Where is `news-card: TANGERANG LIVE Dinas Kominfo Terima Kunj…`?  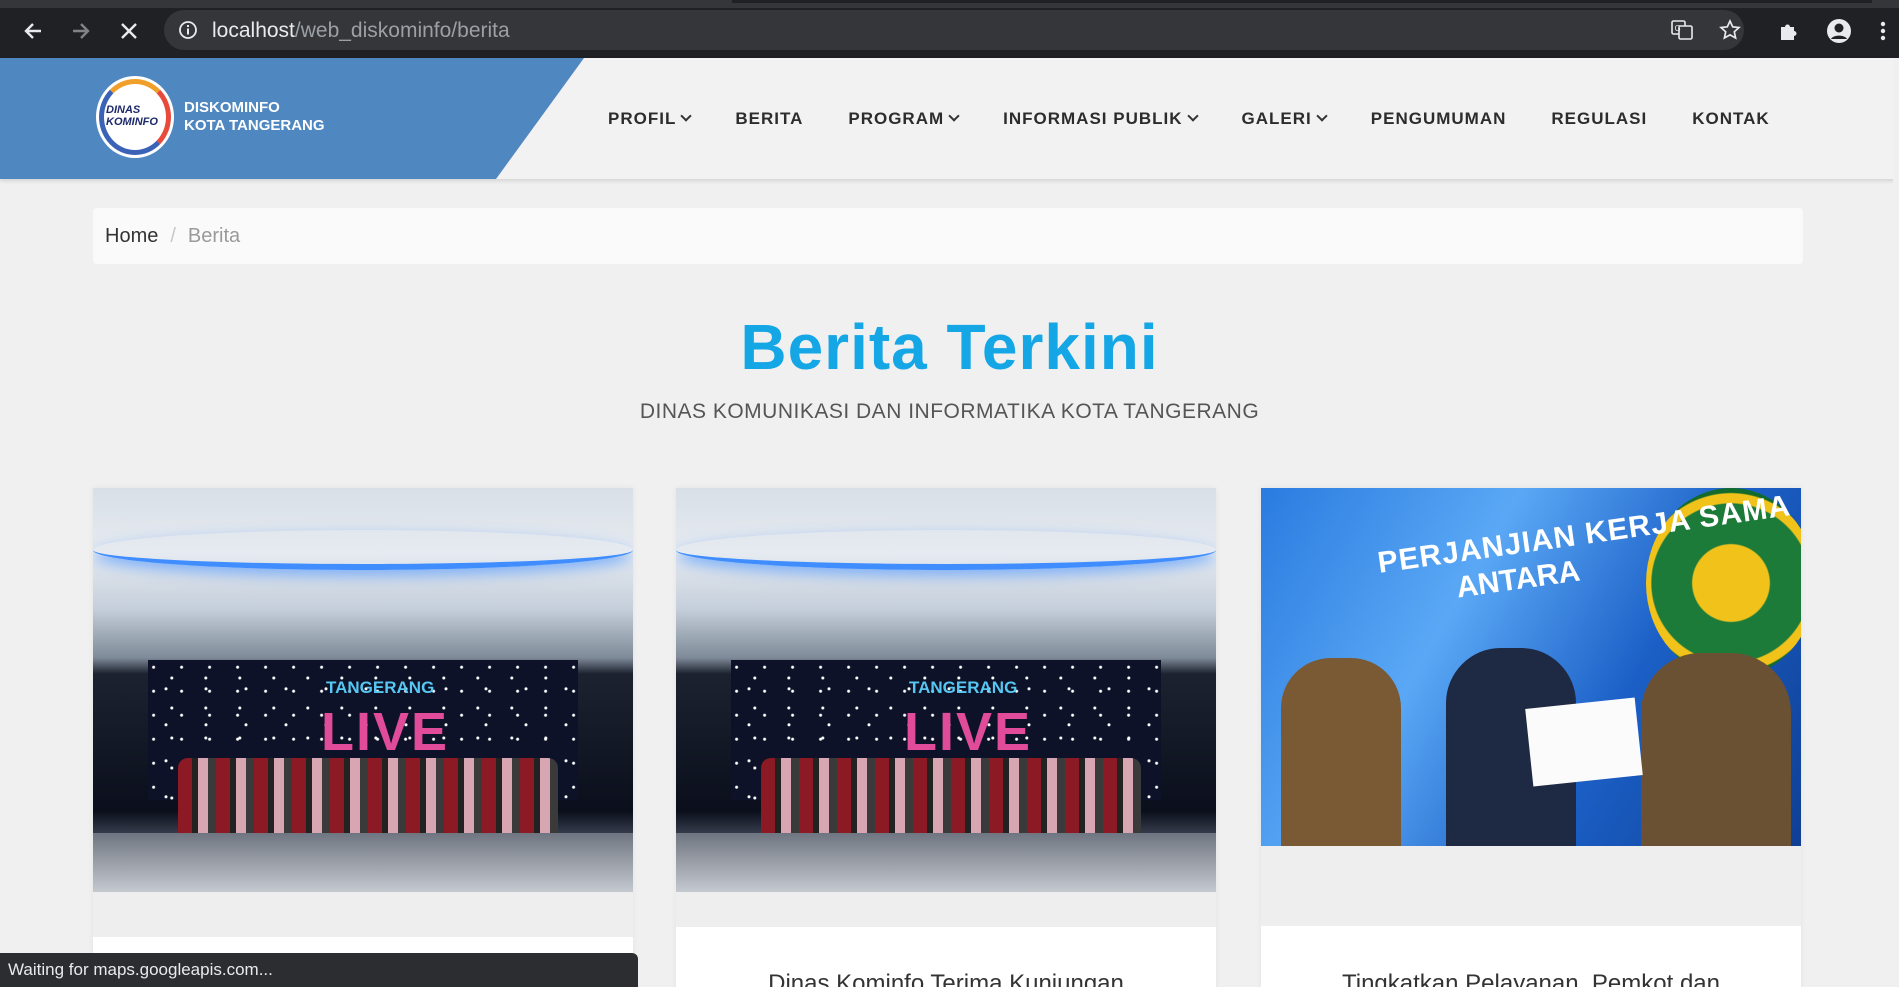 news-card: TANGERANG LIVE Dinas Kominfo Terima Kunj… is located at coordinates (946, 737).